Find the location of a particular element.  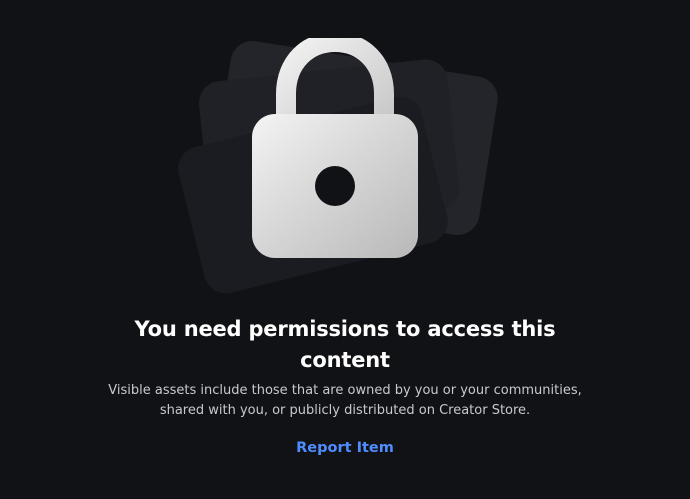

lock-icon is located at coordinates (335, 148).